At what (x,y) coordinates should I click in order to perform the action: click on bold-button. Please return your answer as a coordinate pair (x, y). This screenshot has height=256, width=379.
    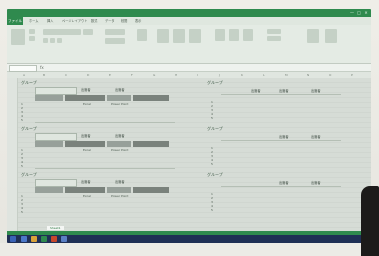
    Looking at the image, I should click on (45, 40).